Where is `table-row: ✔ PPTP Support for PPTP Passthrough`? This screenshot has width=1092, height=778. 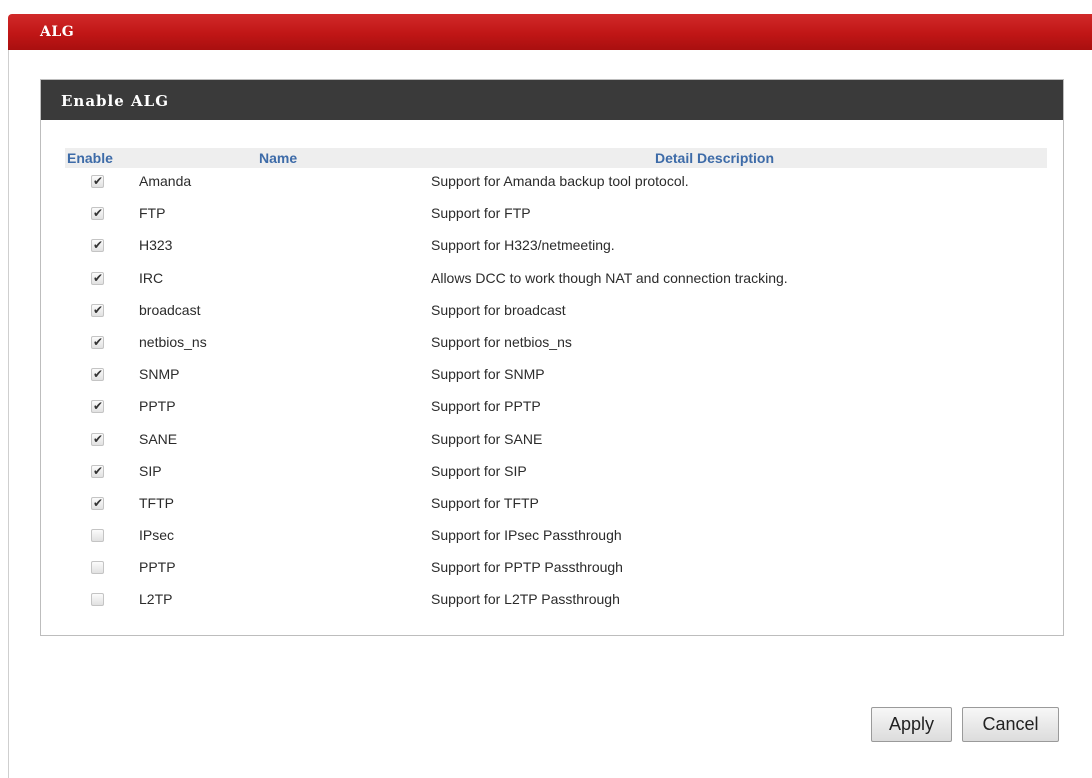 table-row: ✔ PPTP Support for PPTP Passthrough is located at coordinates (552, 575).